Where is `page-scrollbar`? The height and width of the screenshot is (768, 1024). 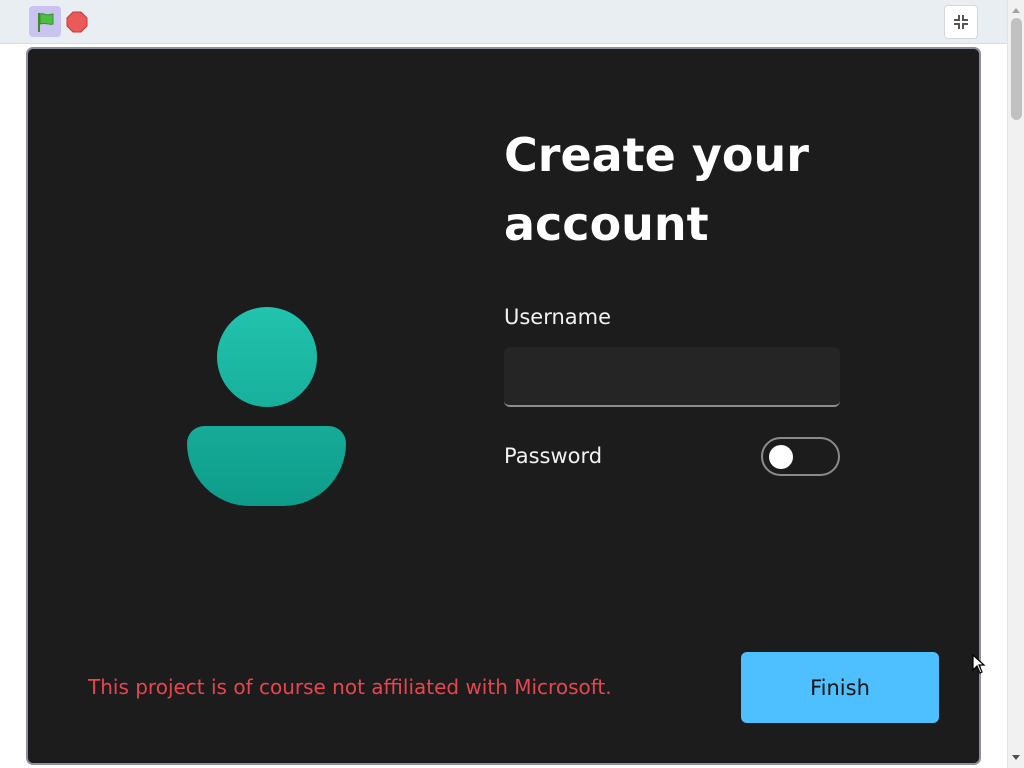
page-scrollbar is located at coordinates (1015, 384).